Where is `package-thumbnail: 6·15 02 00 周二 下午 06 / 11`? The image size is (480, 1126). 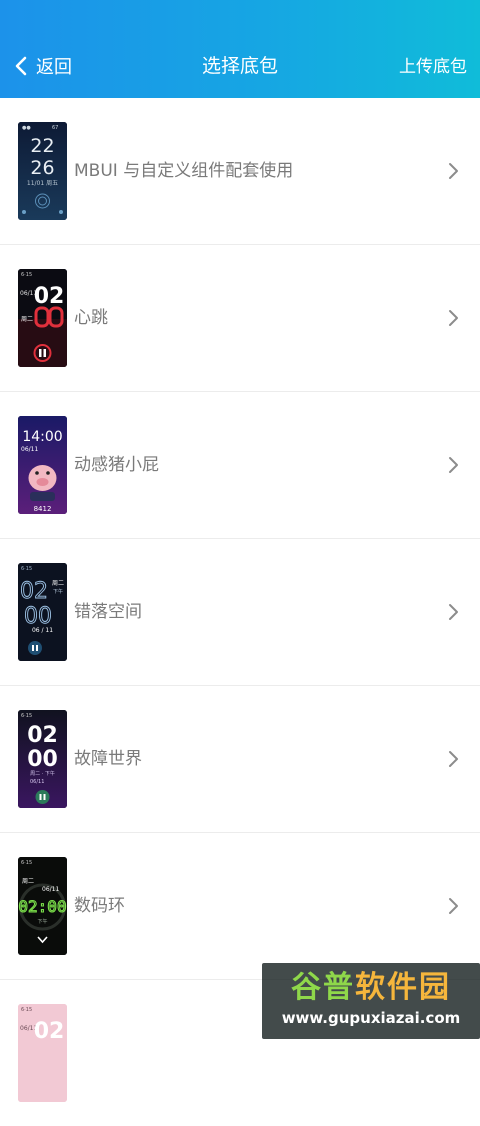
package-thumbnail: 6·15 02 00 周二 下午 06 / 11 is located at coordinates (42, 612).